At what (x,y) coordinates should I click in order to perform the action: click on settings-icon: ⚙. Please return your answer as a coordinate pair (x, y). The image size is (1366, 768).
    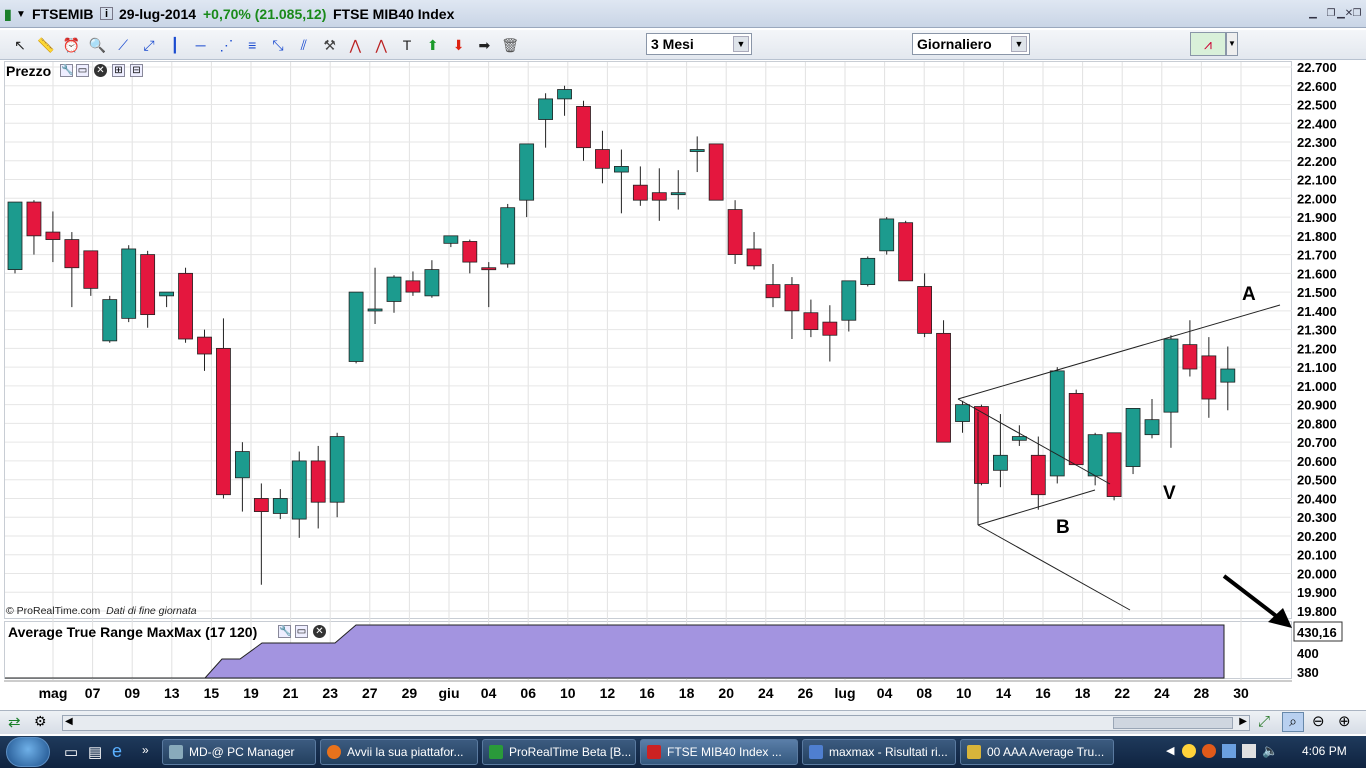
    Looking at the image, I should click on (40, 721).